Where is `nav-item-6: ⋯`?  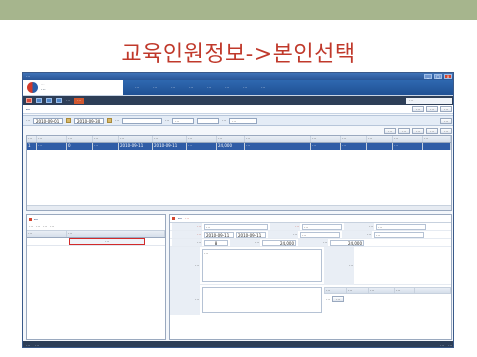
nav-item-6: ⋯ is located at coordinates (227, 87).